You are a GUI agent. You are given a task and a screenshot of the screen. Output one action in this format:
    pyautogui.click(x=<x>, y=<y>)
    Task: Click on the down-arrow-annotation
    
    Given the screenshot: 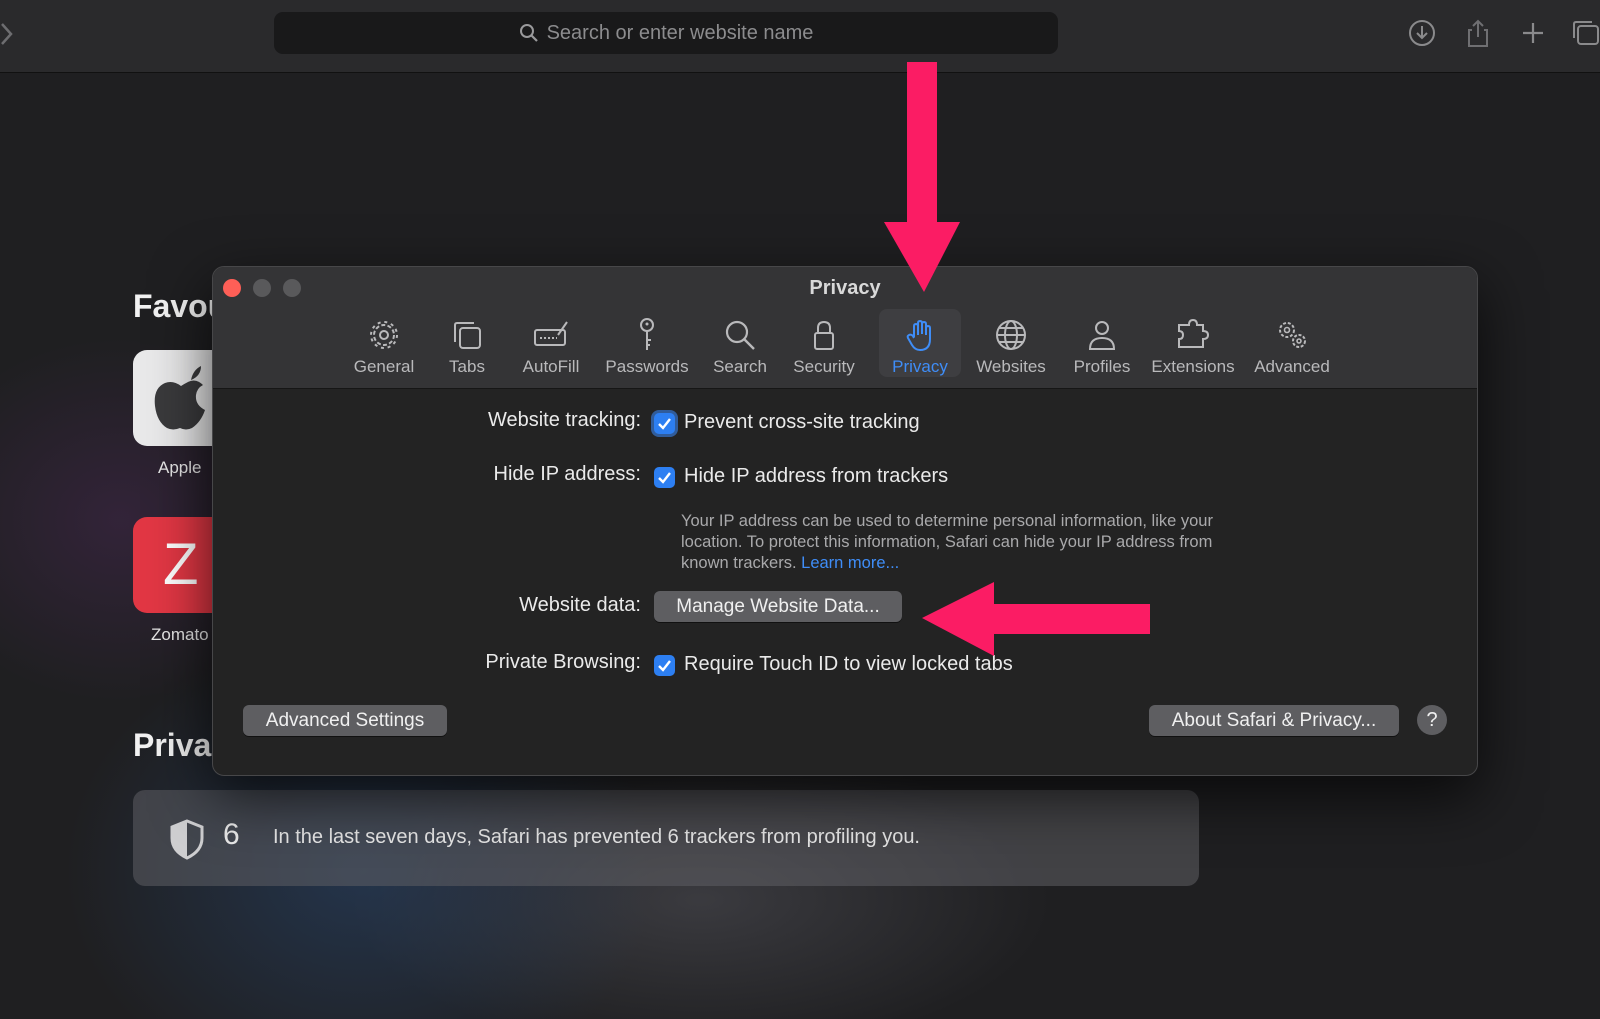 What is the action you would take?
    pyautogui.click(x=922, y=177)
    